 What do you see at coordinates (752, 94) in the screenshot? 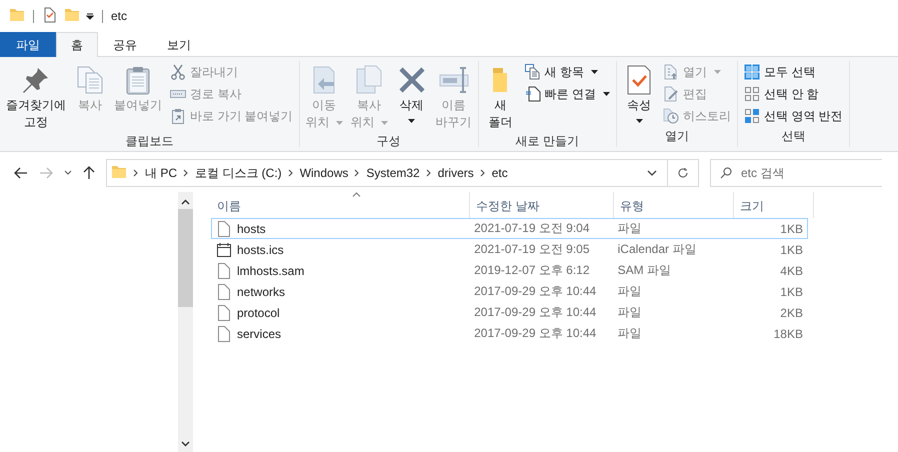
I see `select-none-icon` at bounding box center [752, 94].